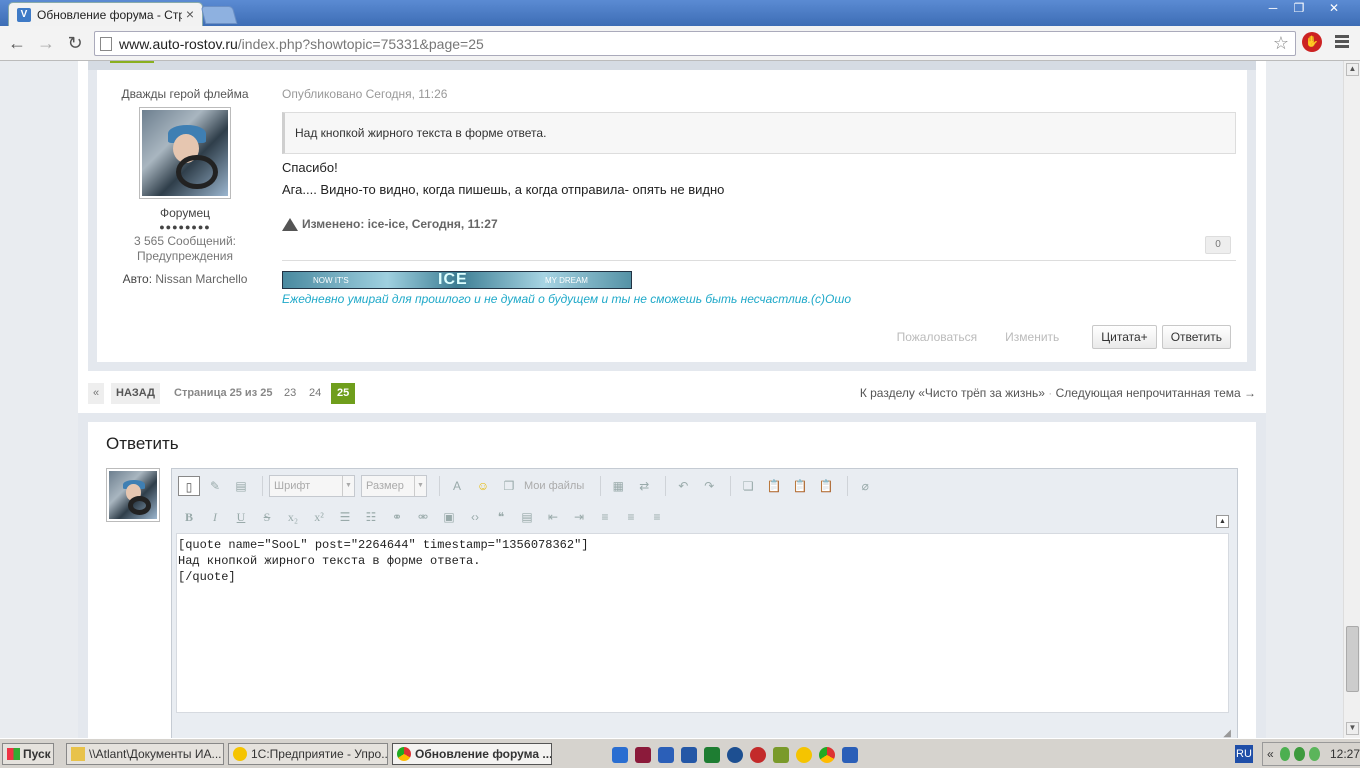 This screenshot has width=1360, height=768. Describe the element at coordinates (554, 486) in the screenshot. I see `my-files-label: Мои файлы` at that location.